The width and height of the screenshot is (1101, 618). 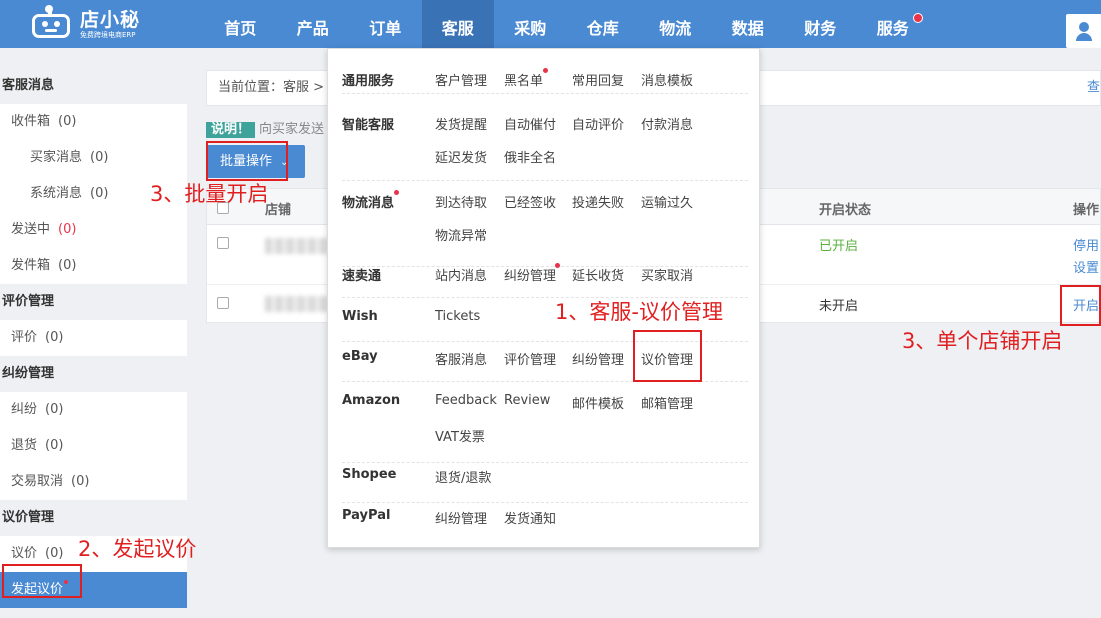 What do you see at coordinates (93, 230) in the screenshot?
I see `sidebar-item-sending: 发送中 (0)` at bounding box center [93, 230].